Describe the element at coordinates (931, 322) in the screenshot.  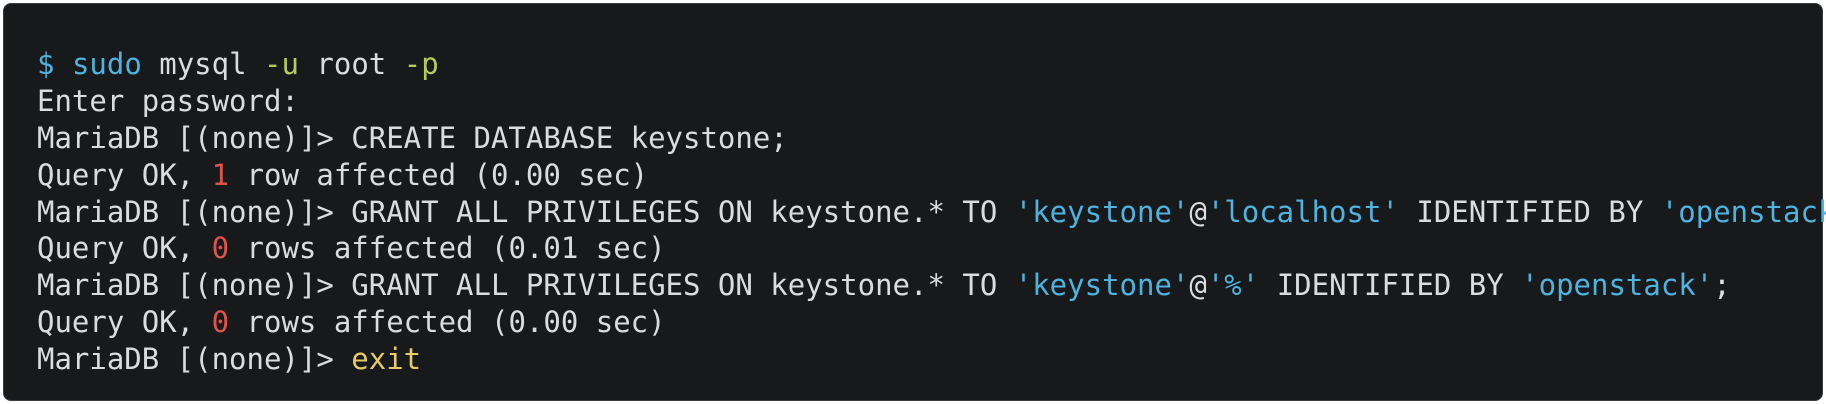
I see `terminal-line-8: Query OK, 0 rows affected (0.00 sec)` at that location.